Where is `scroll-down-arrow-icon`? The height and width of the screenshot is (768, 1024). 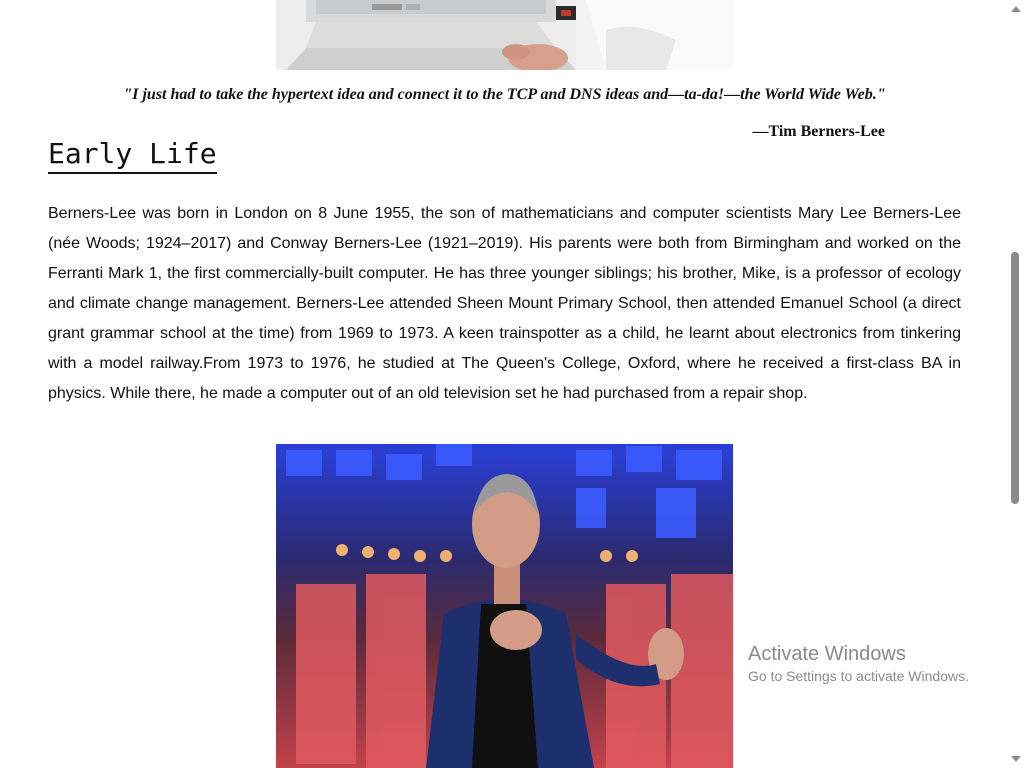 scroll-down-arrow-icon is located at coordinates (1016, 759).